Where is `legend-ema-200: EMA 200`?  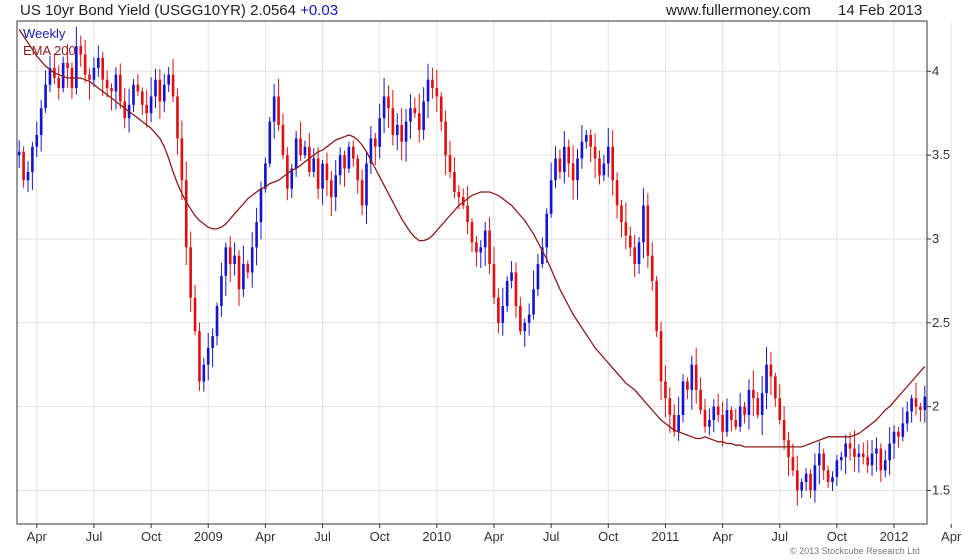
legend-ema-200: EMA 200 is located at coordinates (49, 50).